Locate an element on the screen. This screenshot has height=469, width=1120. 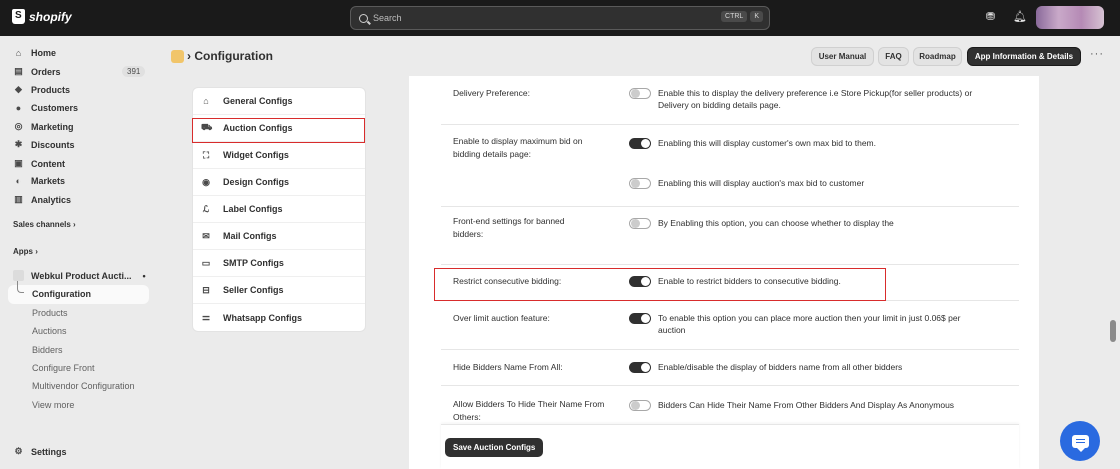
sidebar-item-label: Settings is located at coordinates (49, 451).